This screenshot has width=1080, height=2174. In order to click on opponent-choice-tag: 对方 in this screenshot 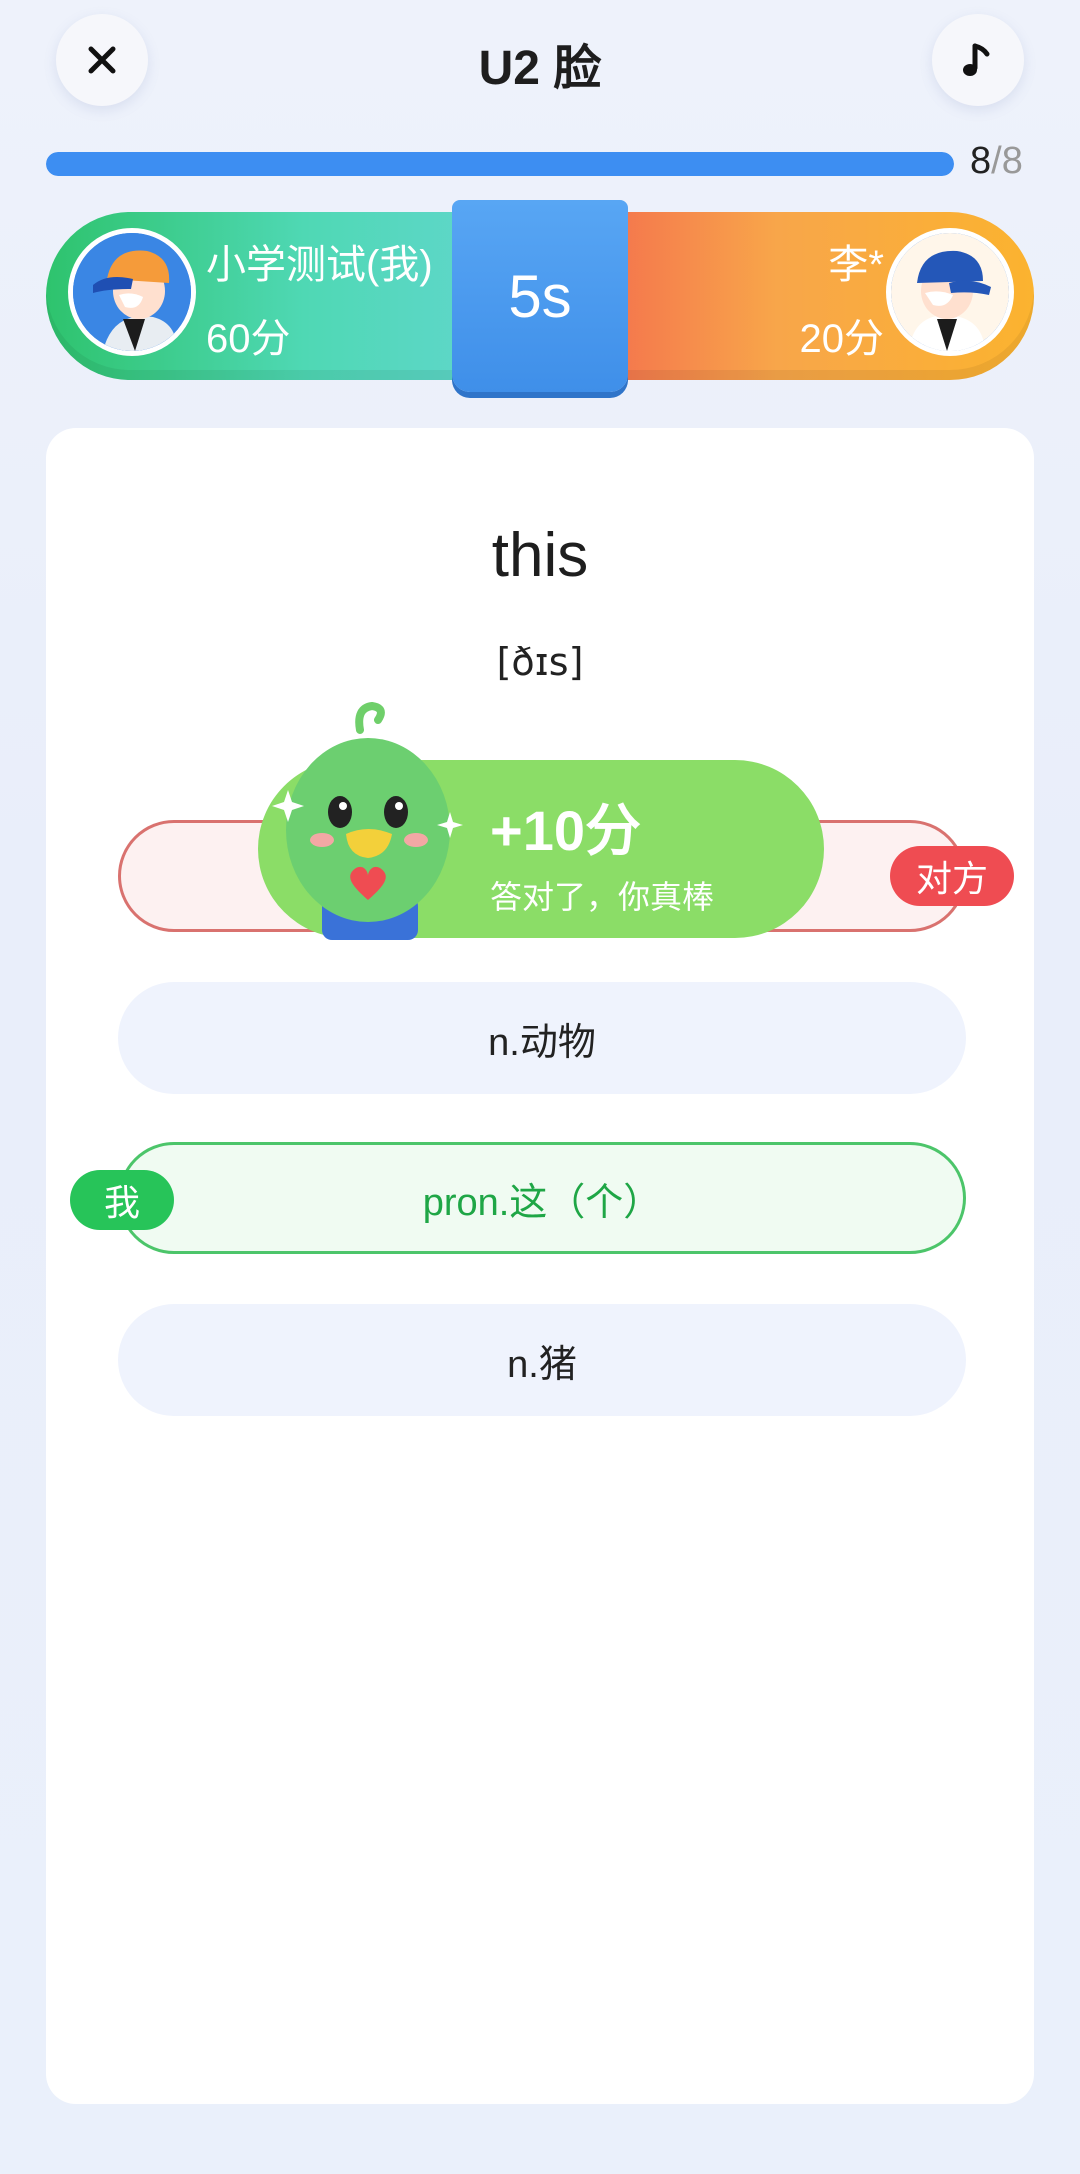, I will do `click(952, 876)`.